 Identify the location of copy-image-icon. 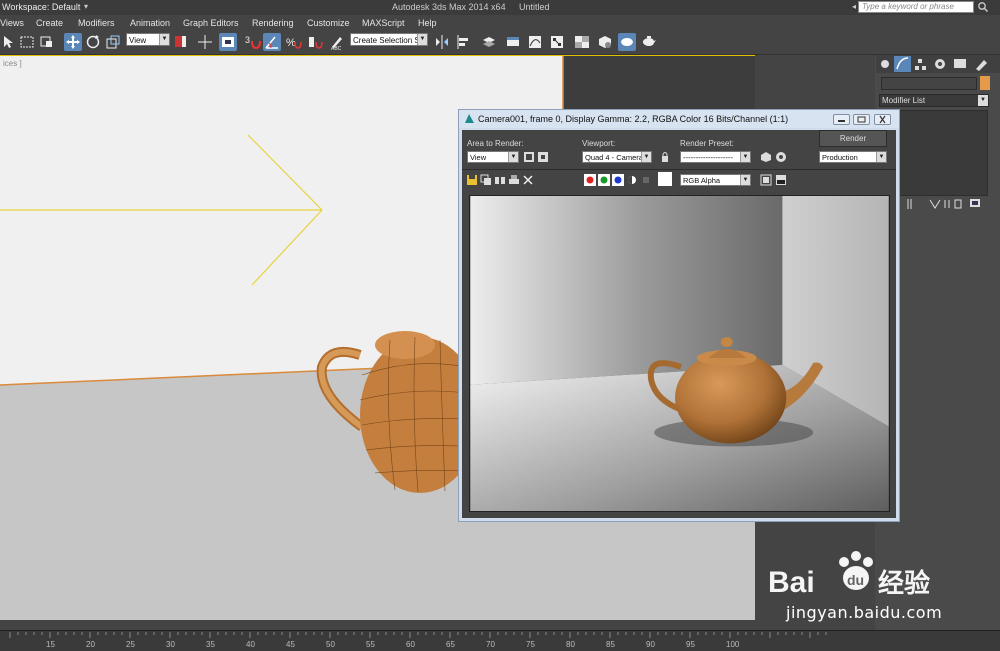
(486, 180).